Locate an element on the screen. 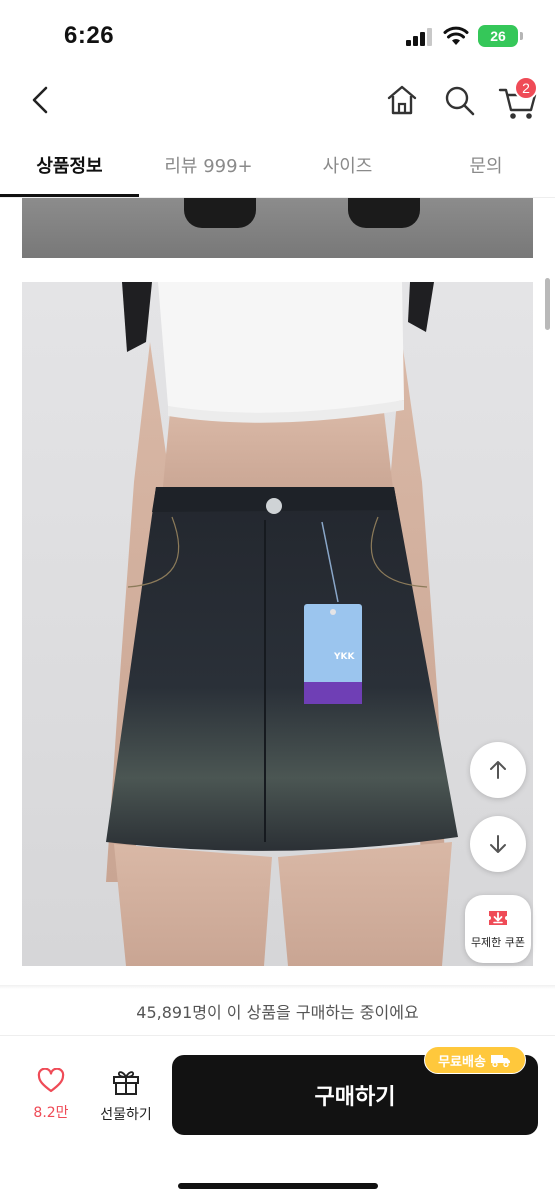  shoe-left is located at coordinates (220, 213).